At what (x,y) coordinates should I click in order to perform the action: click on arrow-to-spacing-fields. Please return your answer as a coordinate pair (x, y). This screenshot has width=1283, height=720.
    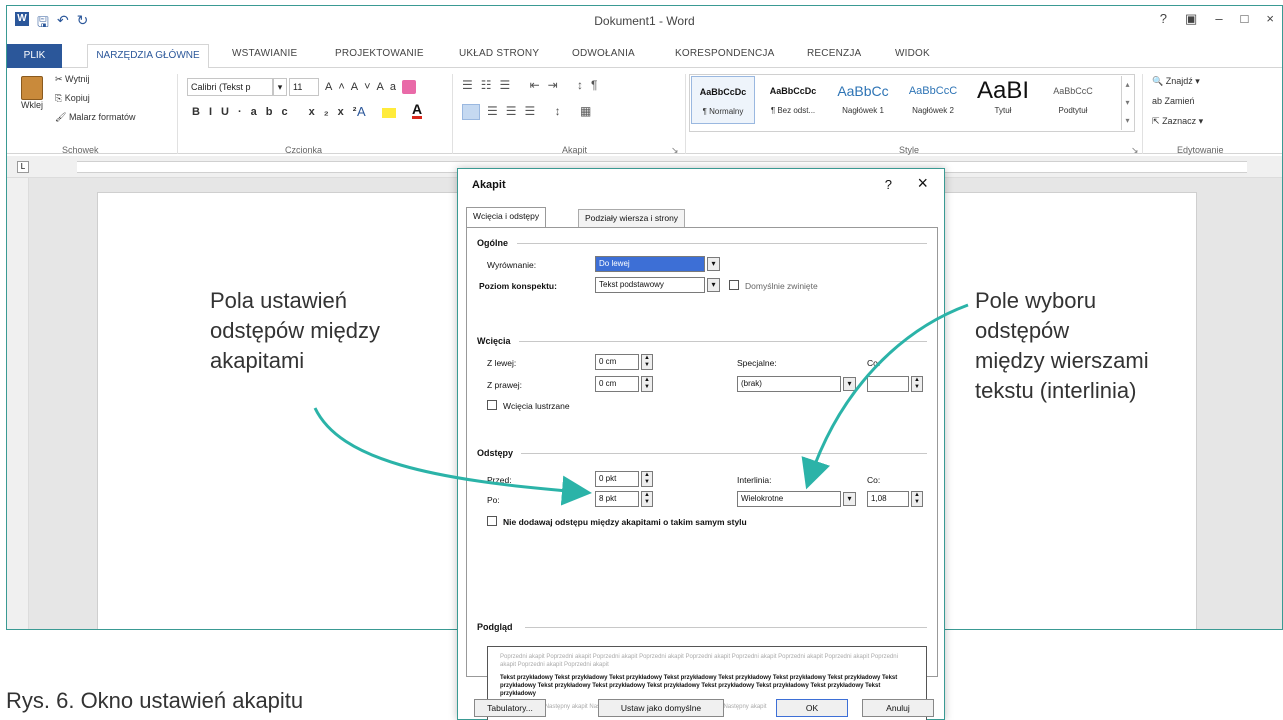
    Looking at the image, I should click on (452, 456).